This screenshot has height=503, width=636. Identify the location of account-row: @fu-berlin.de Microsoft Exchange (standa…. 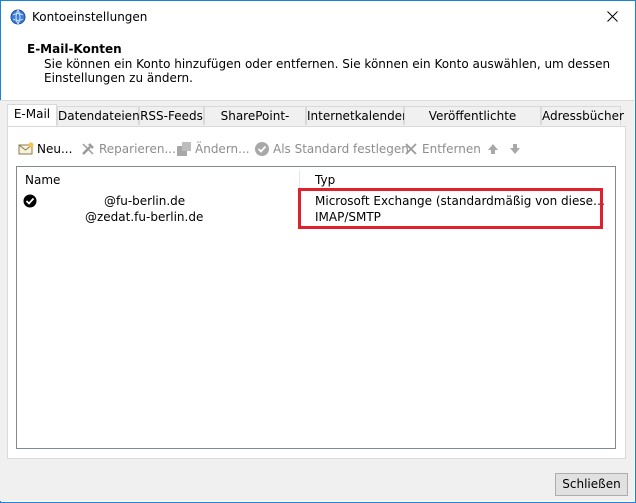
(316, 201).